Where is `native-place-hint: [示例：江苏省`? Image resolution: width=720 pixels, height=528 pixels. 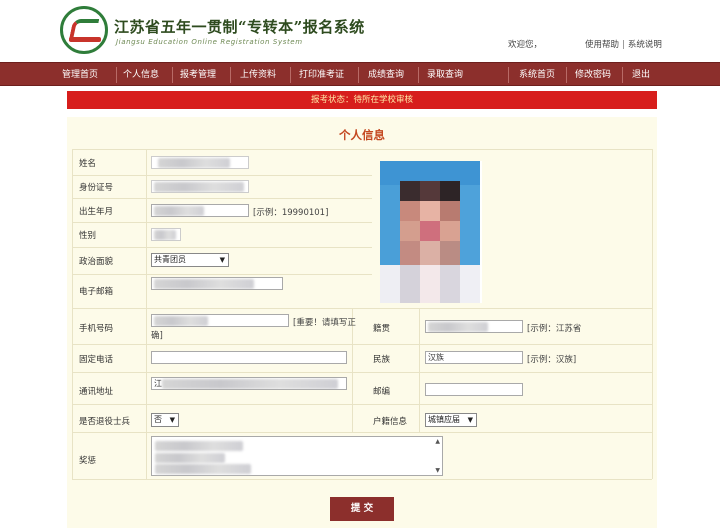 native-place-hint: [示例：江苏省 is located at coordinates (554, 329).